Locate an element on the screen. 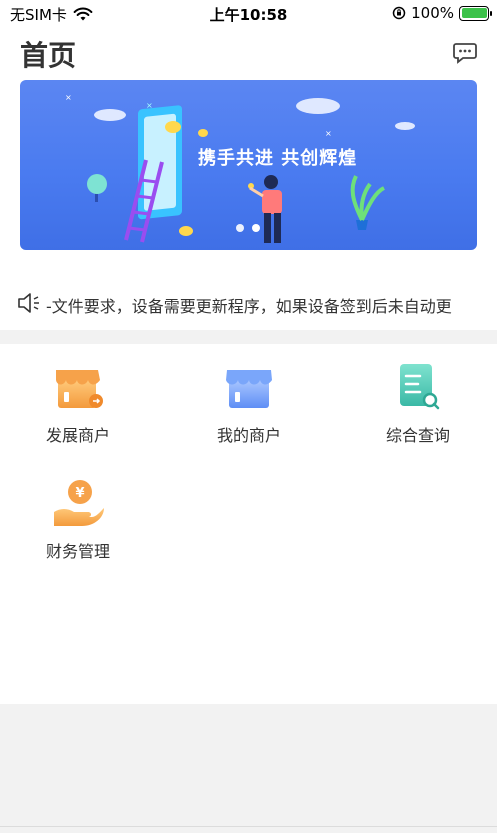 The width and height of the screenshot is (497, 833). status-right: 100% is located at coordinates (442, 13).